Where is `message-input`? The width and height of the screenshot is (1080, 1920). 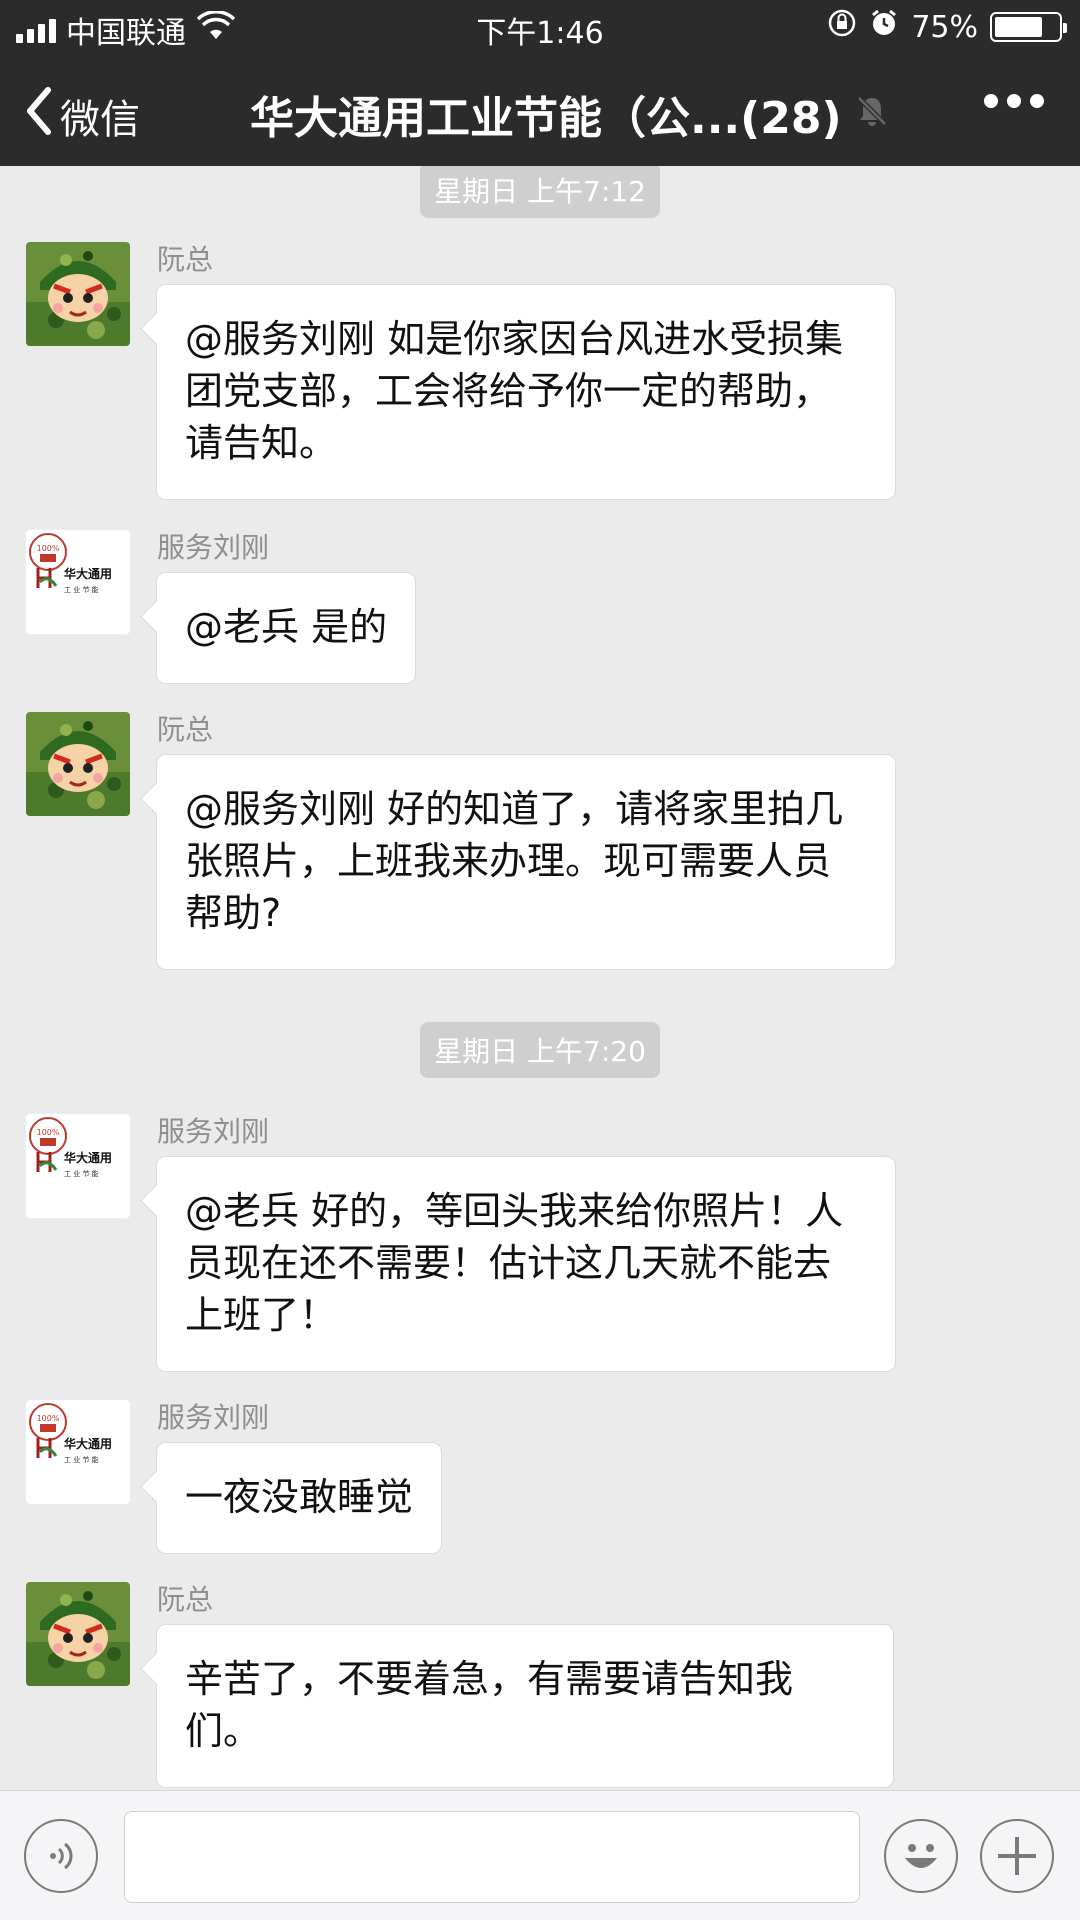 message-input is located at coordinates (492, 1857).